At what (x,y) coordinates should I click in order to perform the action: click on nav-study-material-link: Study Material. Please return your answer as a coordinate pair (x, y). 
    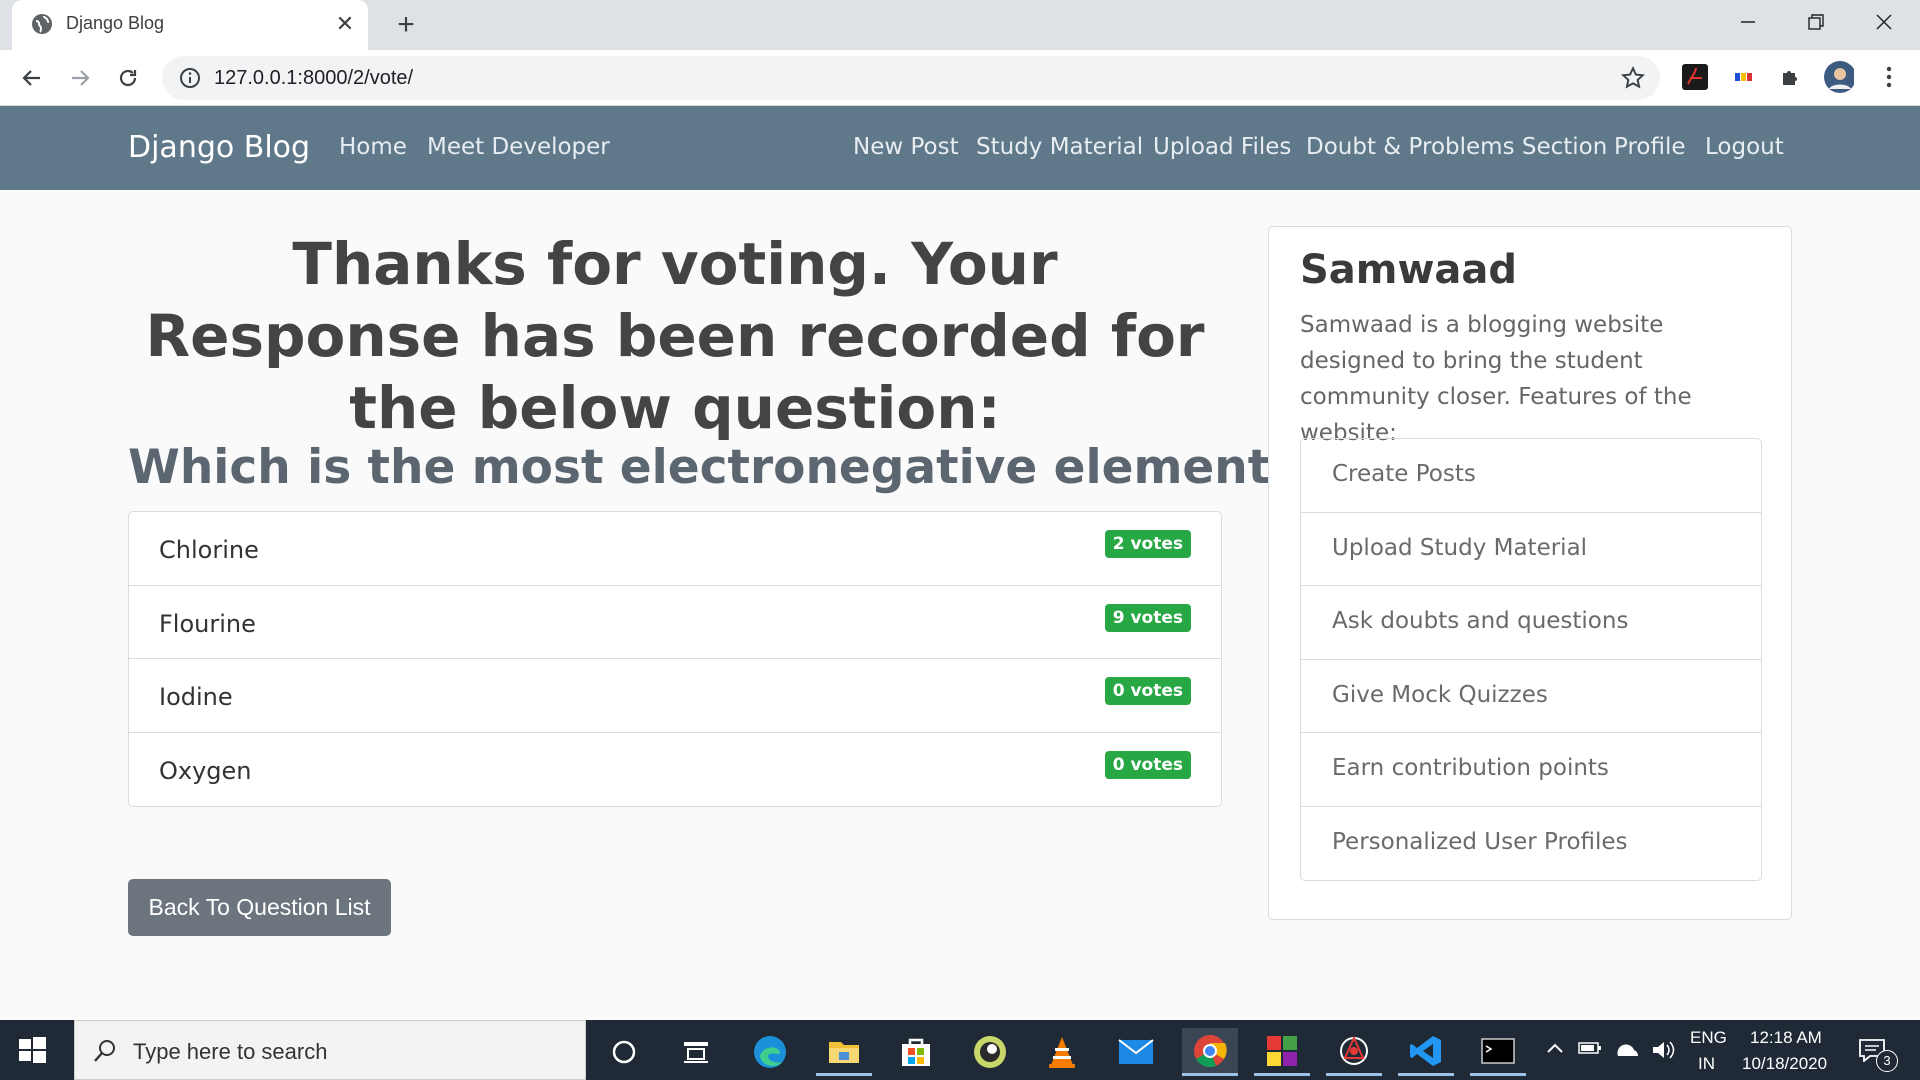
    Looking at the image, I should click on (1059, 147).